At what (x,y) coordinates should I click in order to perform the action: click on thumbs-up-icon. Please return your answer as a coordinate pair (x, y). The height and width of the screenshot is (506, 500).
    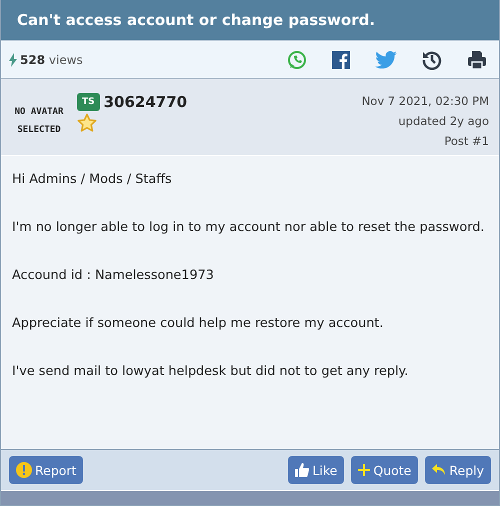
    Looking at the image, I should click on (302, 470).